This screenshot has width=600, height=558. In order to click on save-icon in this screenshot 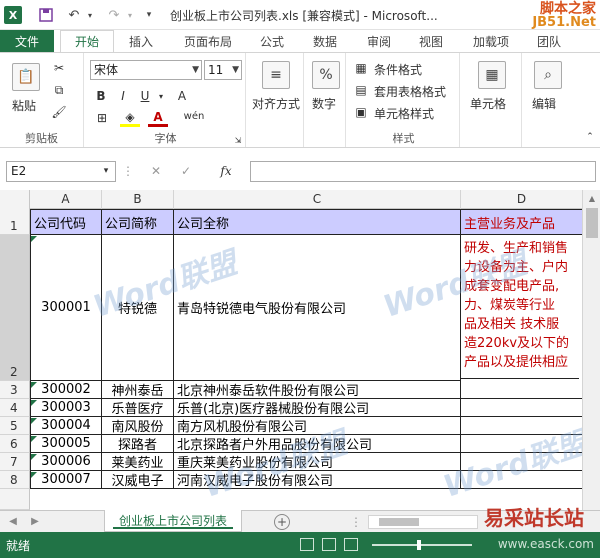, I will do `click(46, 15)`.